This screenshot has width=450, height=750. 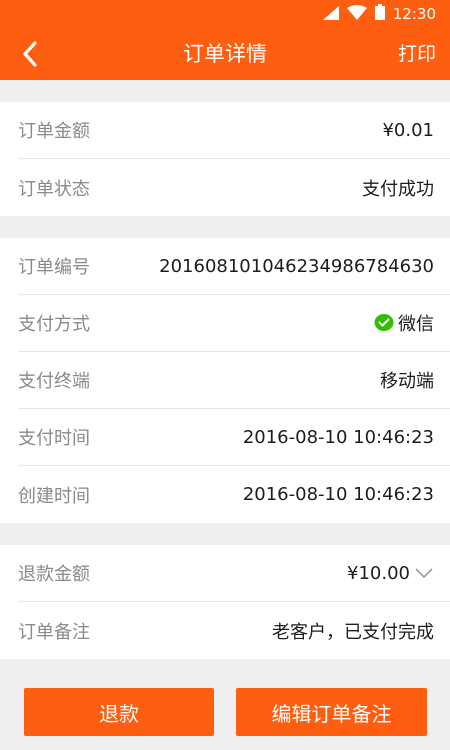 I want to click on action-footer: 退款 编辑订单备注, so click(x=225, y=706).